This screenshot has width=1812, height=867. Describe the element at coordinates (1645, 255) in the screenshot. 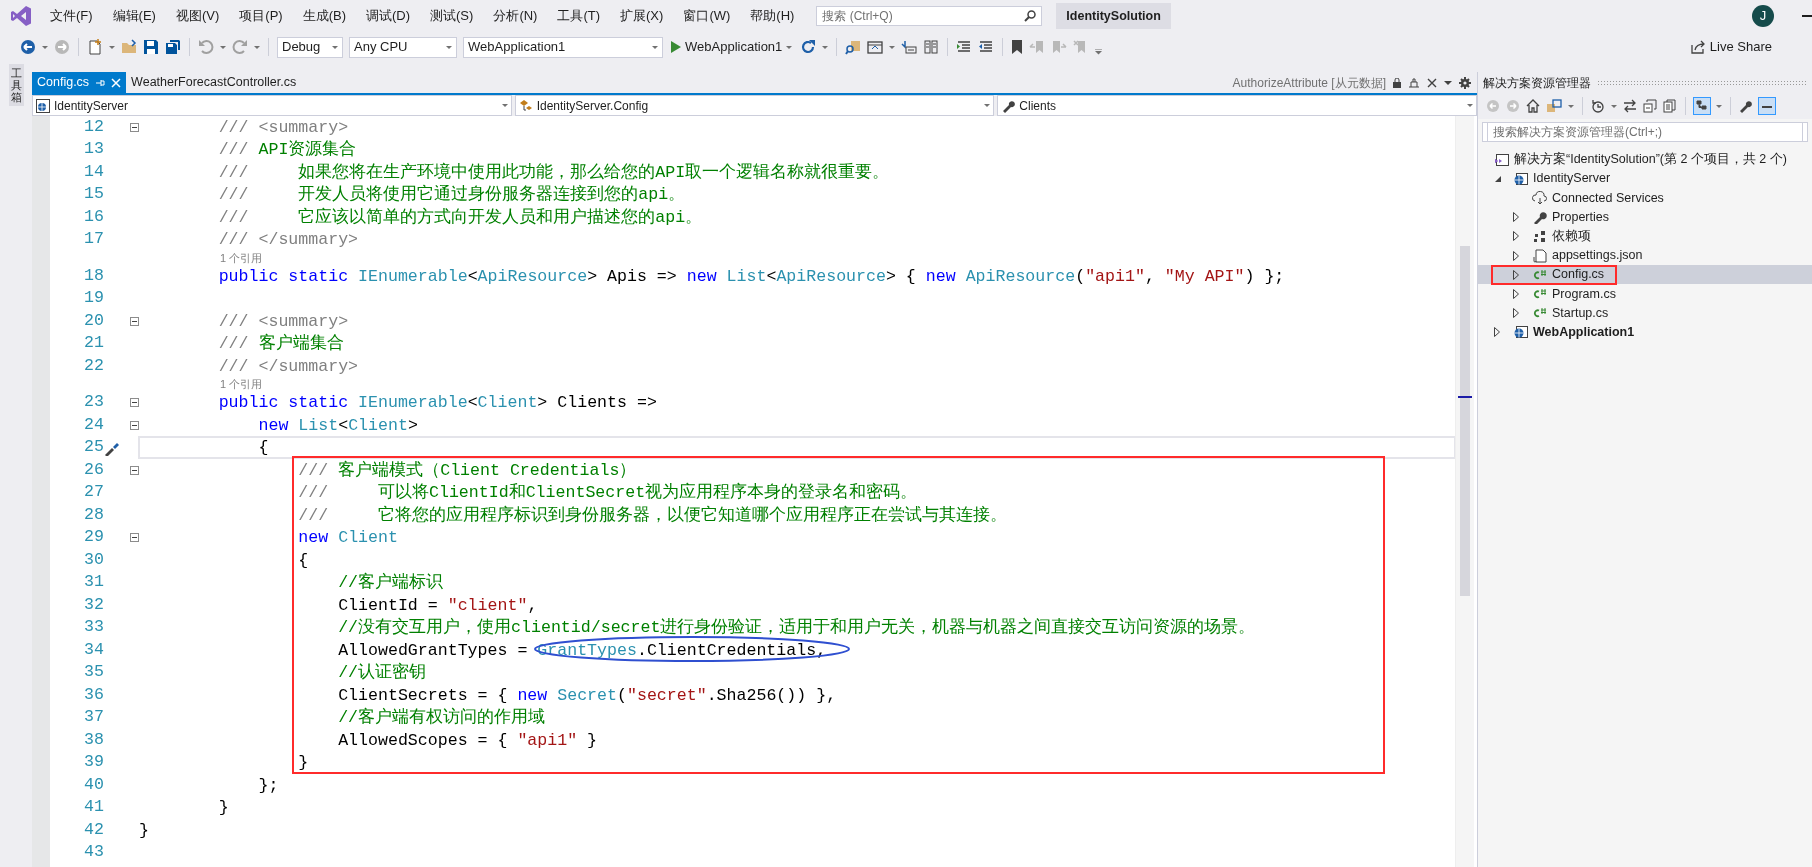

I see `tree-item: appsettings.json` at that location.